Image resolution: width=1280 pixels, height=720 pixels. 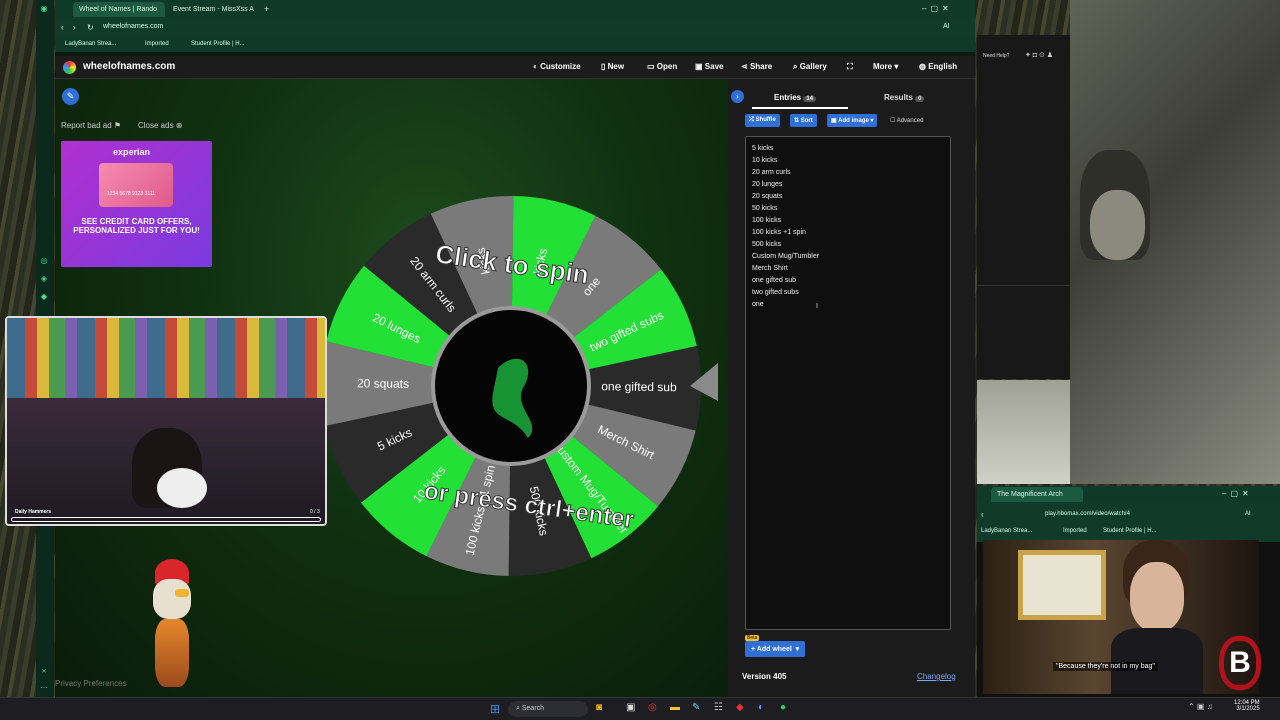 I want to click on collapse-panel-icon: ›, so click(x=737, y=96).